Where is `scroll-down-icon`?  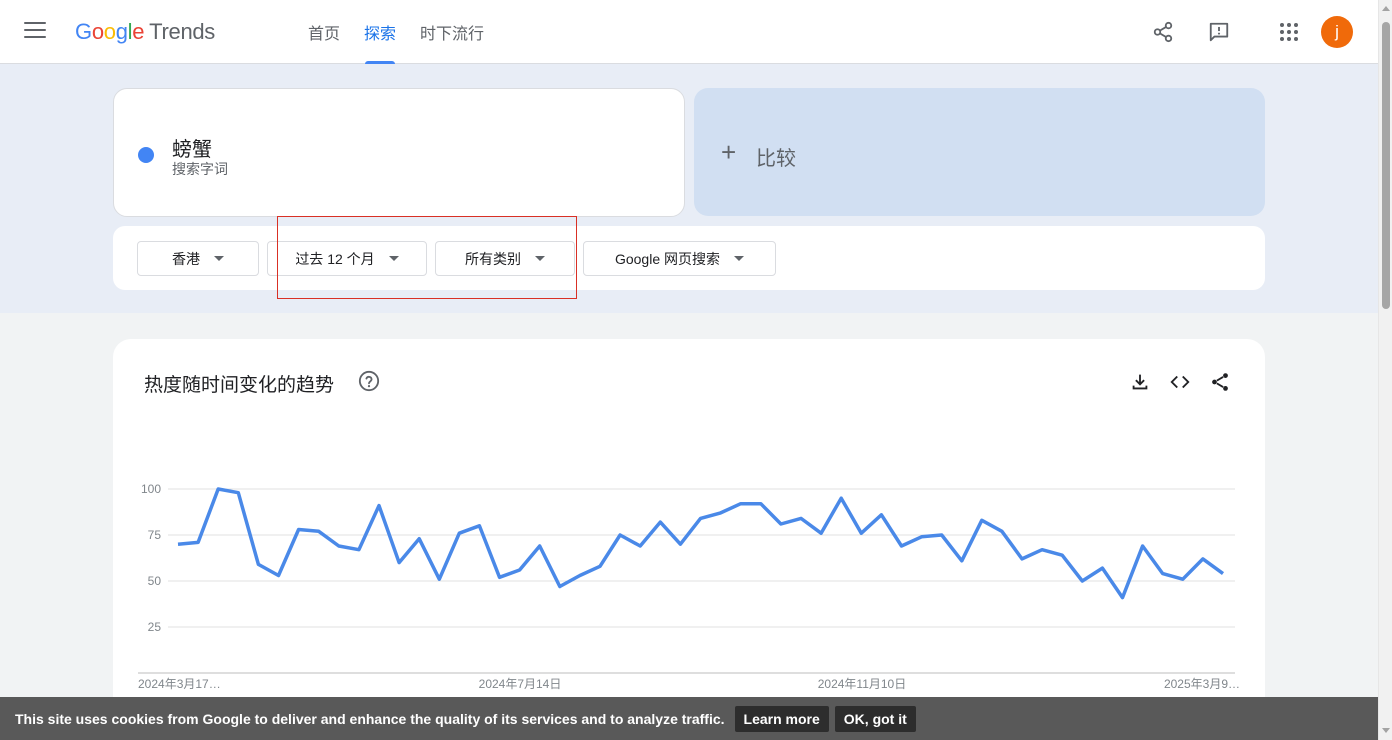
scroll-down-icon is located at coordinates (1386, 730).